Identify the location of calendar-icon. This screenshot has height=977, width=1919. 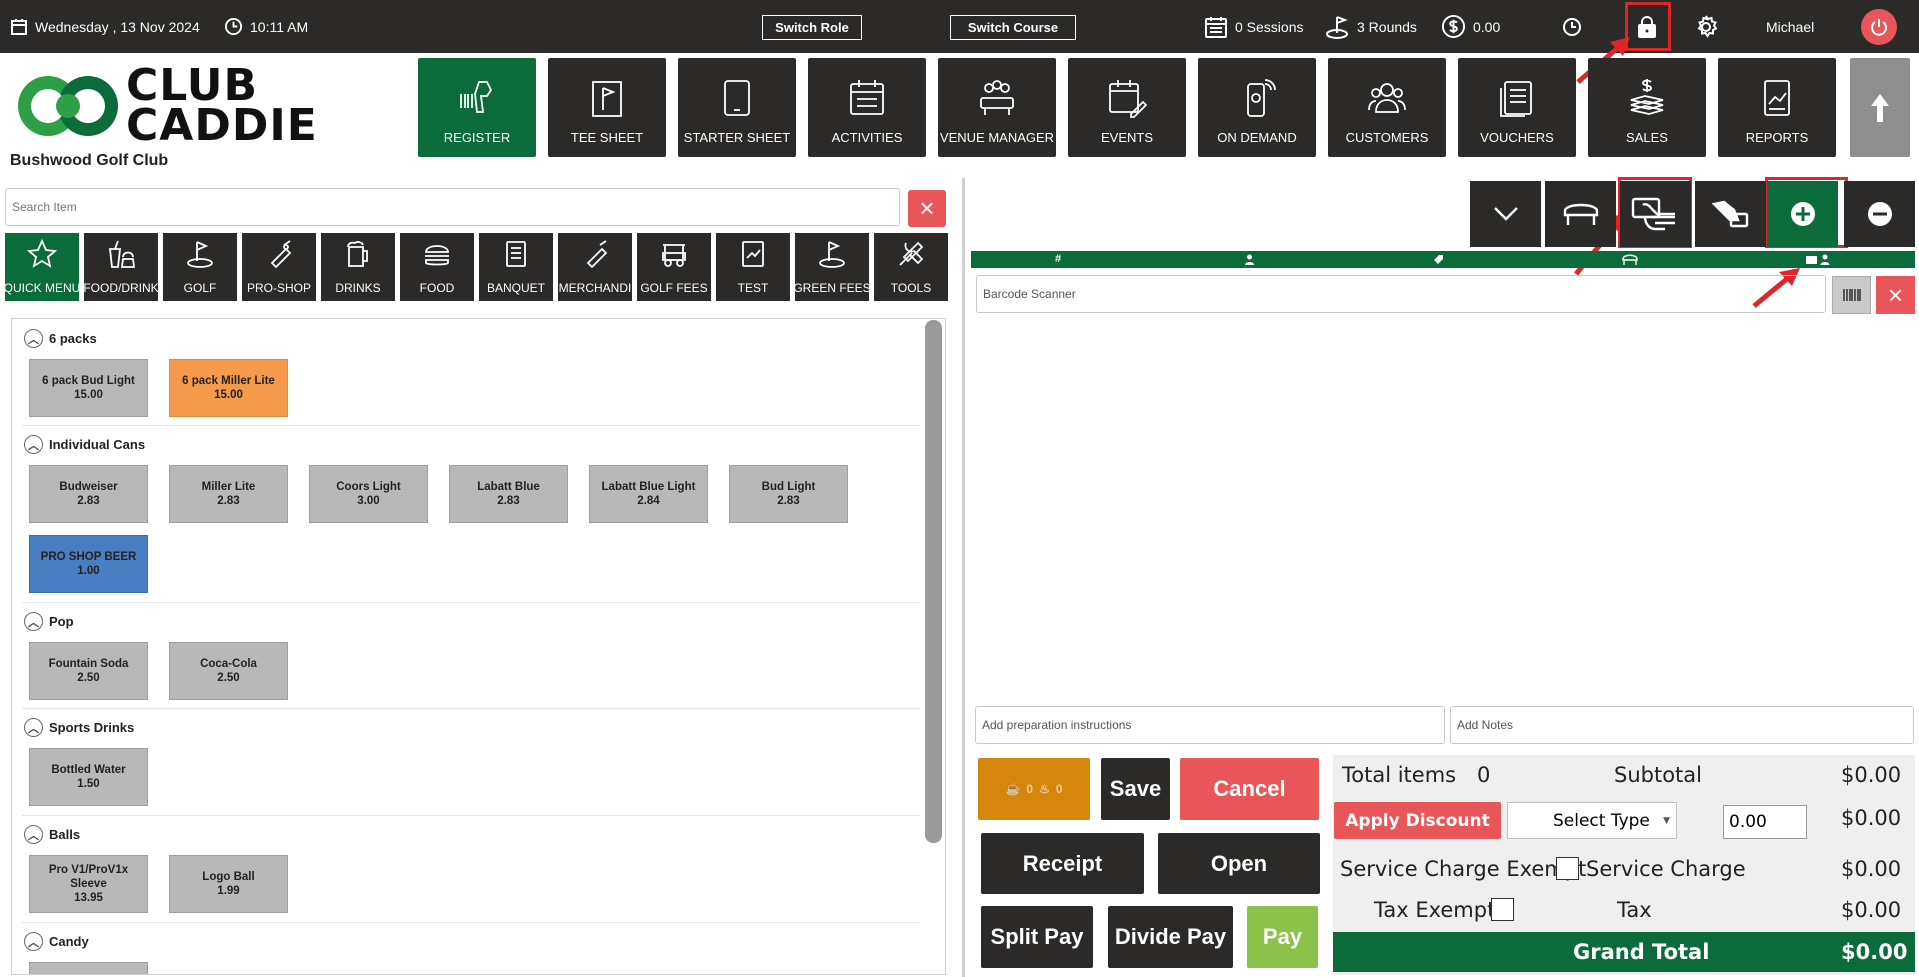
(19, 26).